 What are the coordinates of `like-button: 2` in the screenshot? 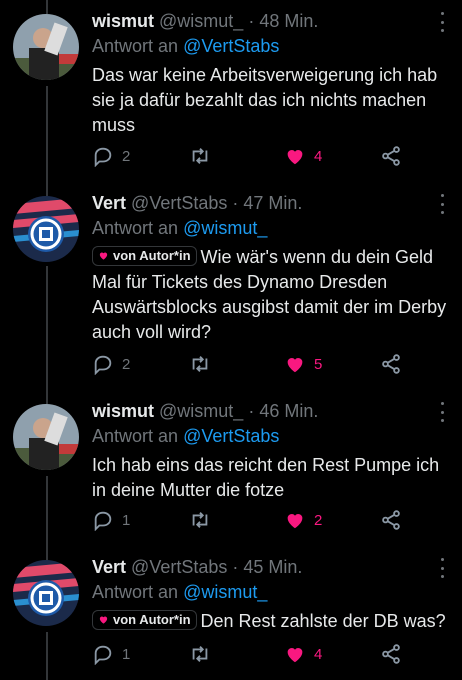 It's located at (303, 520).